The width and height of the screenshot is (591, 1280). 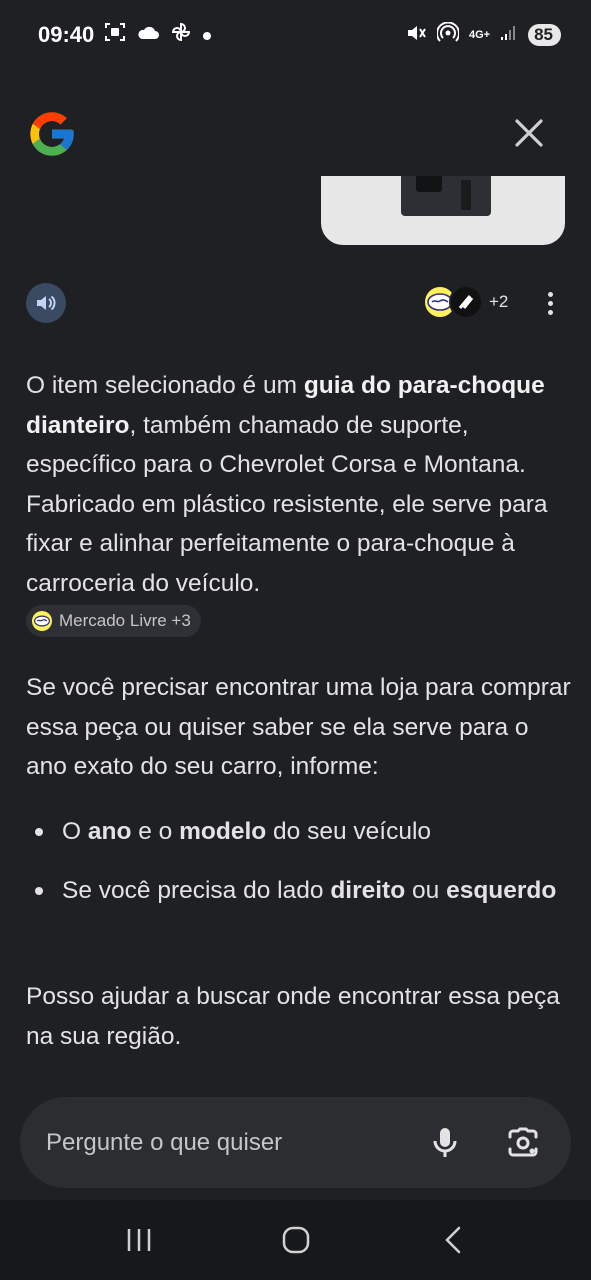 I want to click on google-lens-icon, so click(x=523, y=1141).